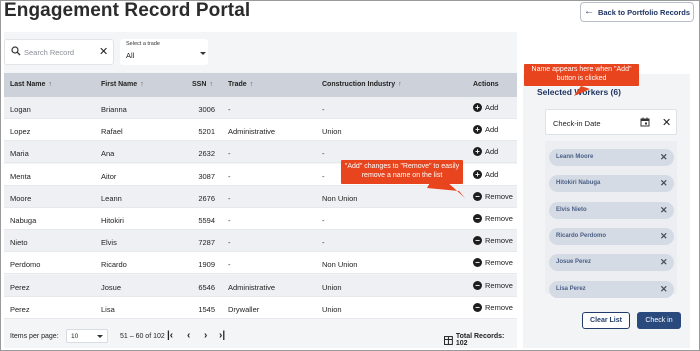 This screenshot has height=351, width=700. I want to click on selected-worker-chip: Leann Moore ✕, so click(611, 157).